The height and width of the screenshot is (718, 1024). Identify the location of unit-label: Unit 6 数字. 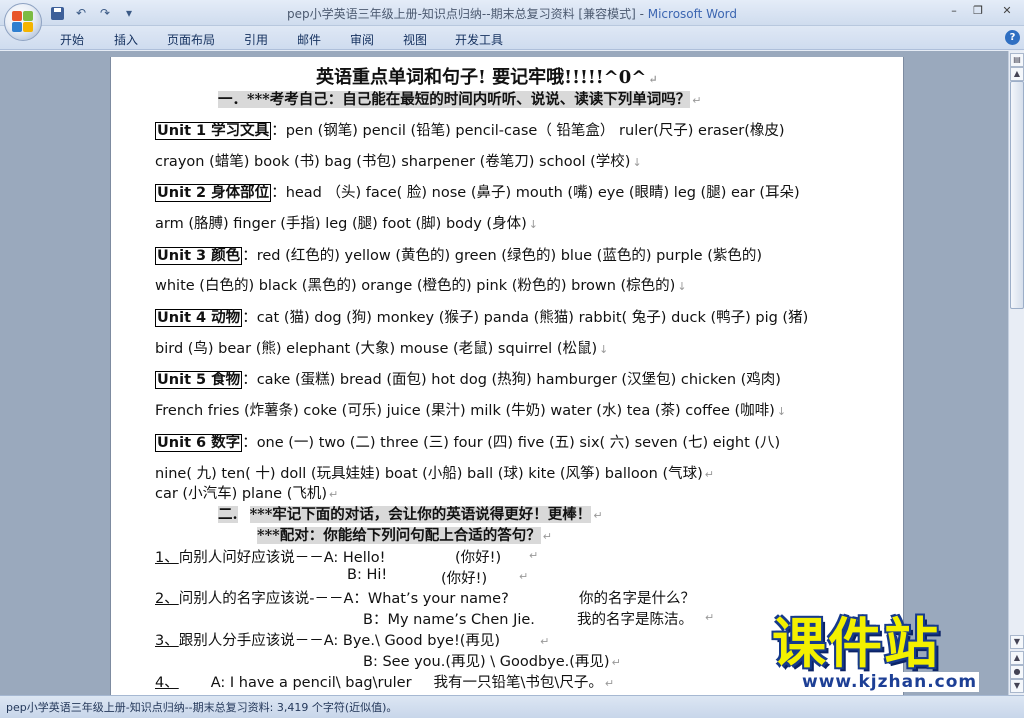
(199, 443).